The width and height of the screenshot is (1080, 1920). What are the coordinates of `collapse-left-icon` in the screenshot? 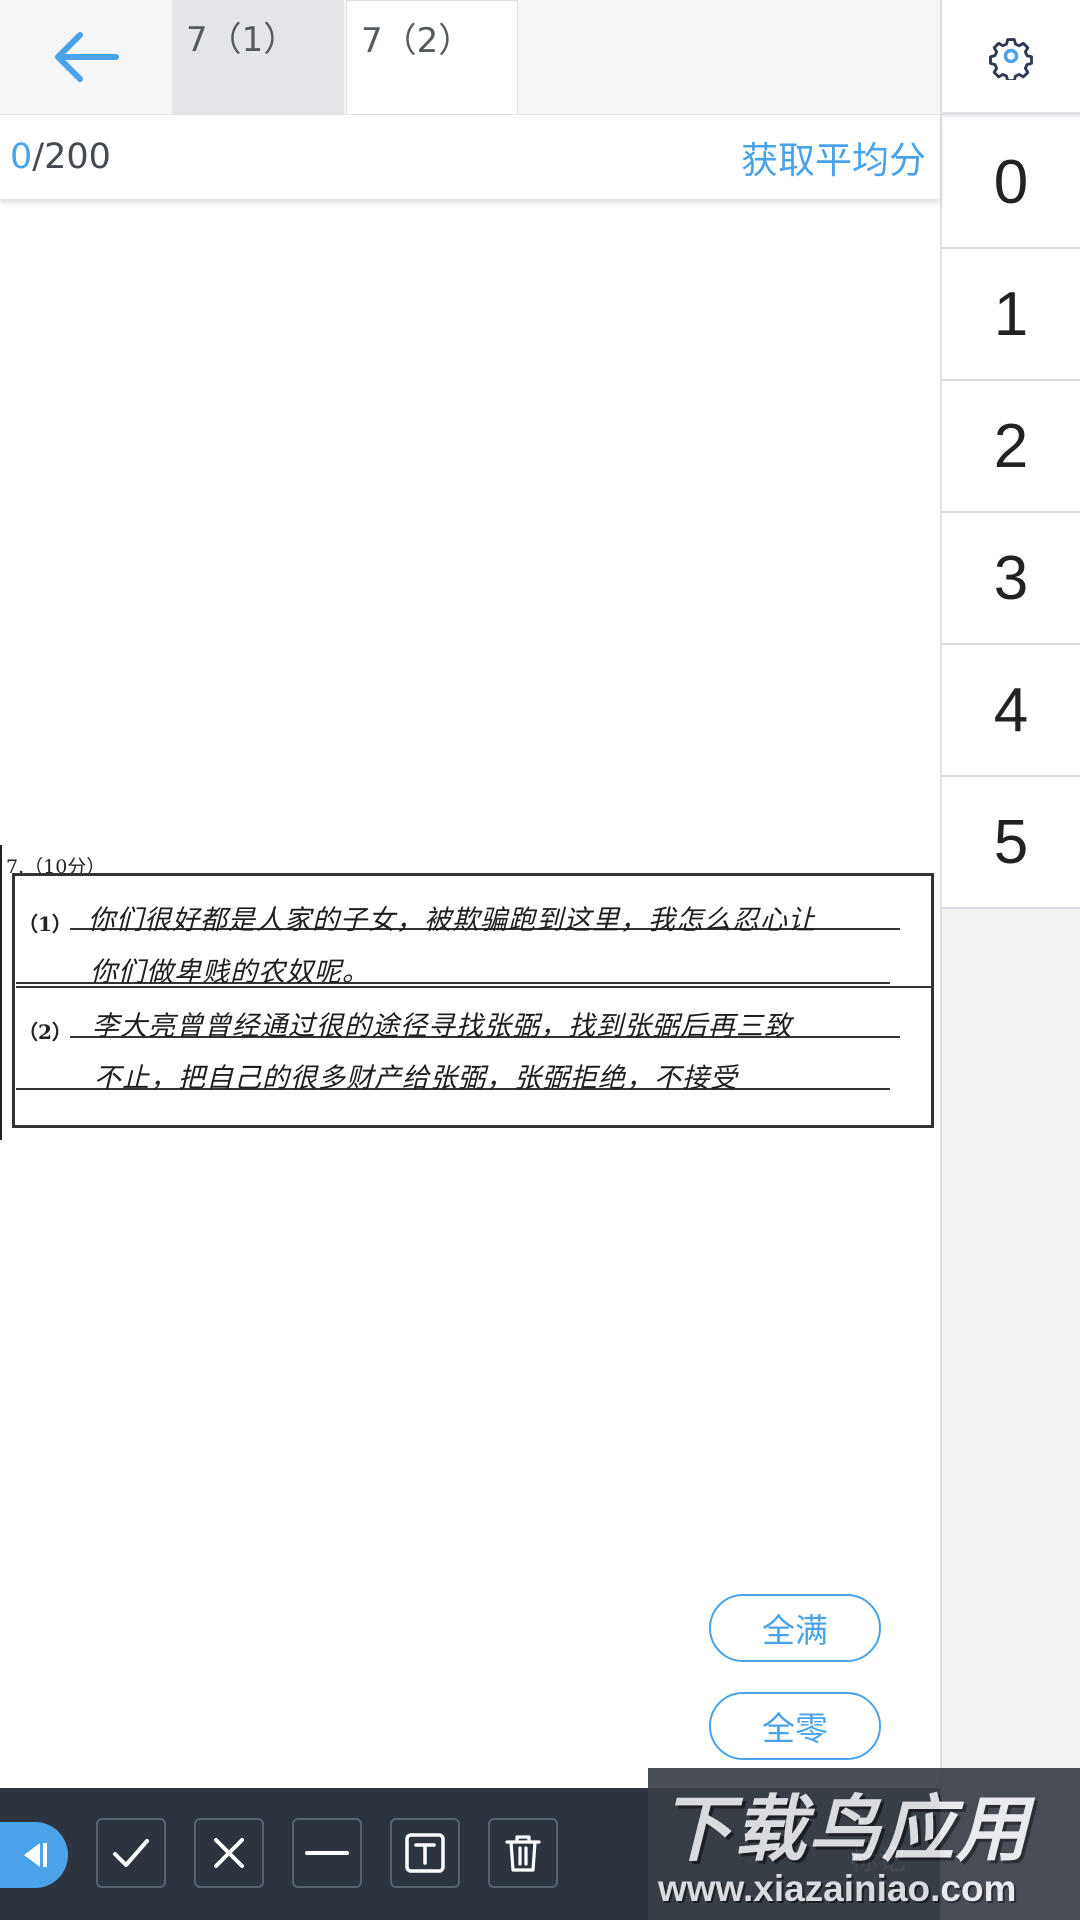 It's located at (35, 1855).